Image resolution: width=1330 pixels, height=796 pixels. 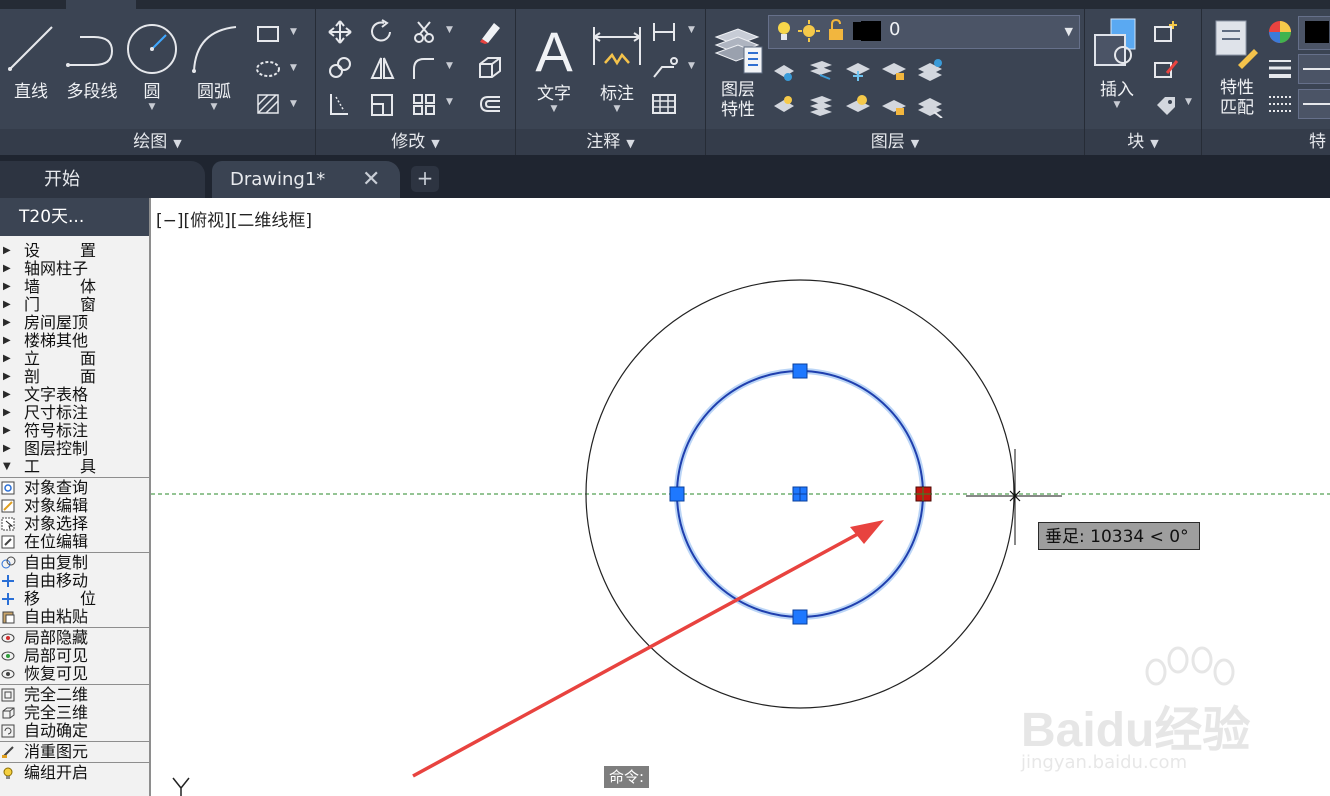 What do you see at coordinates (74, 599) in the screenshot?
I see `tool-displace: 移位` at bounding box center [74, 599].